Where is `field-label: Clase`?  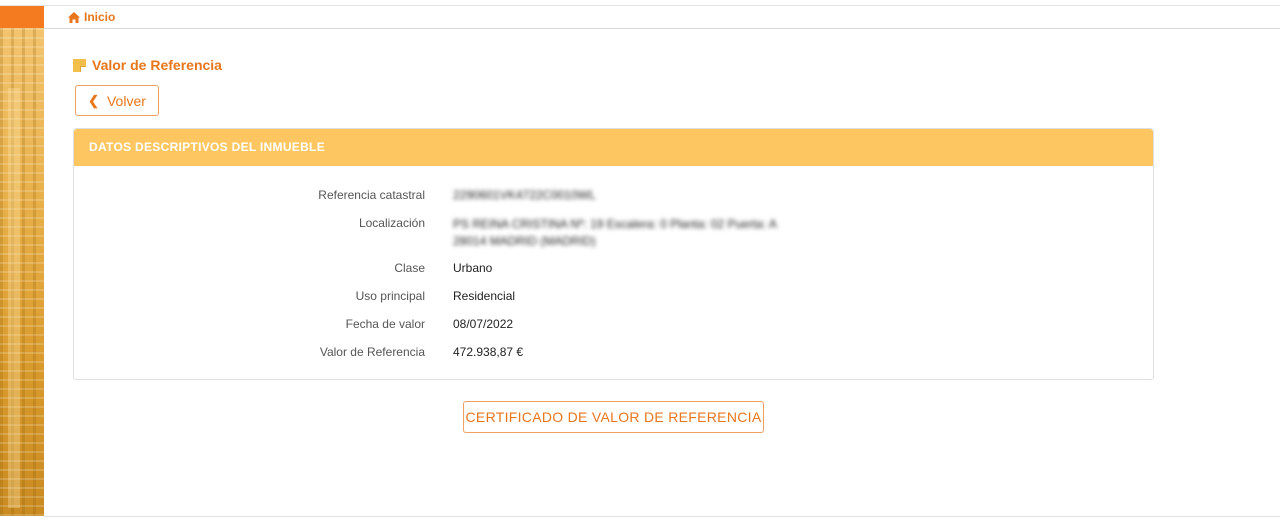
field-label: Clase is located at coordinates (409, 268).